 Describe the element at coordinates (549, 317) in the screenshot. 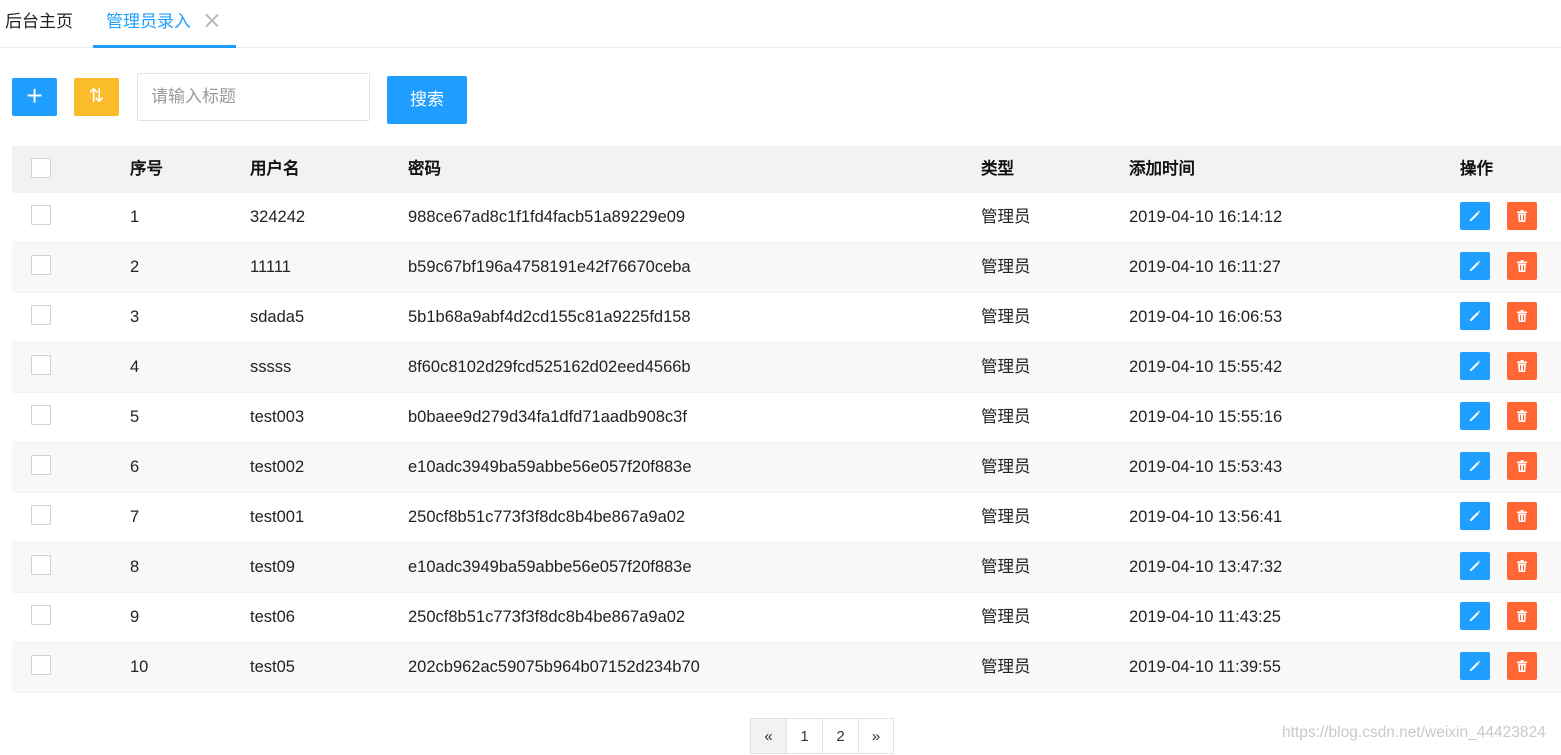

I see `cell-password: 5b1b68a9abf4d2cd155c81a9225fd158` at that location.